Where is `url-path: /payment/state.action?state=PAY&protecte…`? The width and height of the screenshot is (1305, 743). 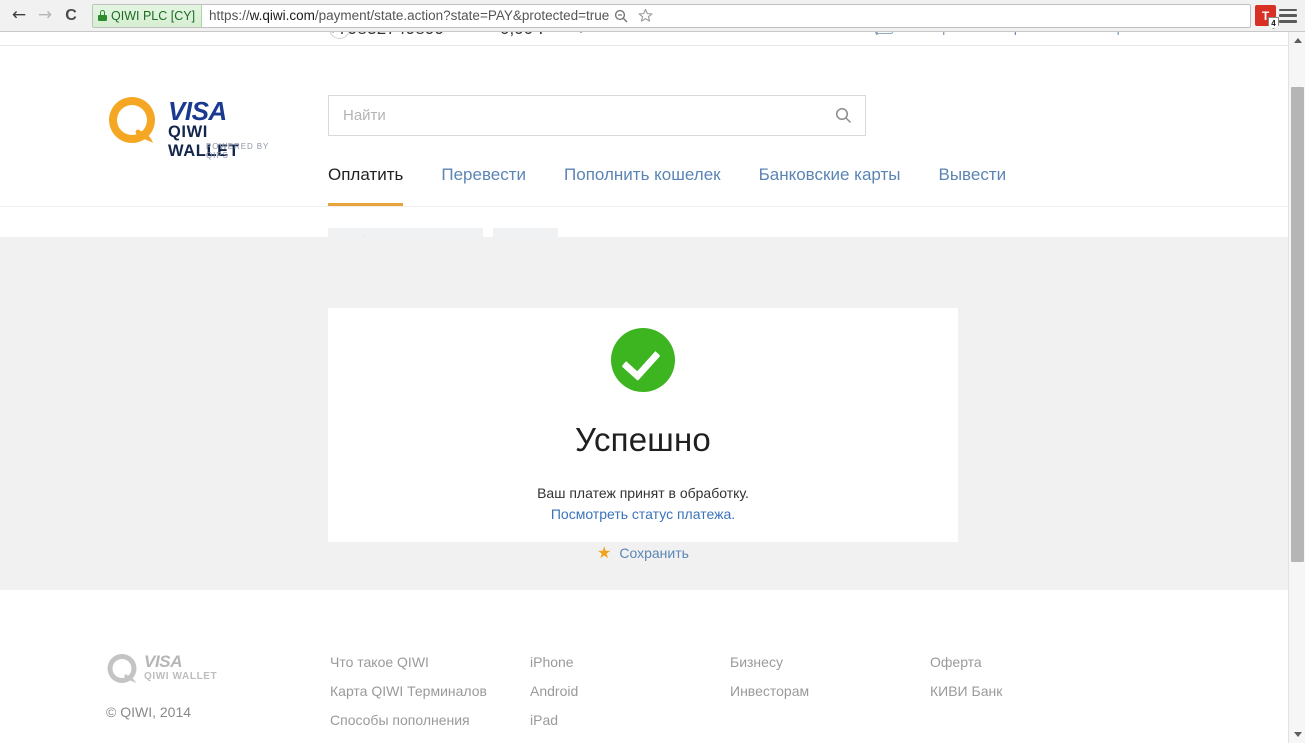
url-path: /payment/state.action?state=PAY&protecte… is located at coordinates (462, 15).